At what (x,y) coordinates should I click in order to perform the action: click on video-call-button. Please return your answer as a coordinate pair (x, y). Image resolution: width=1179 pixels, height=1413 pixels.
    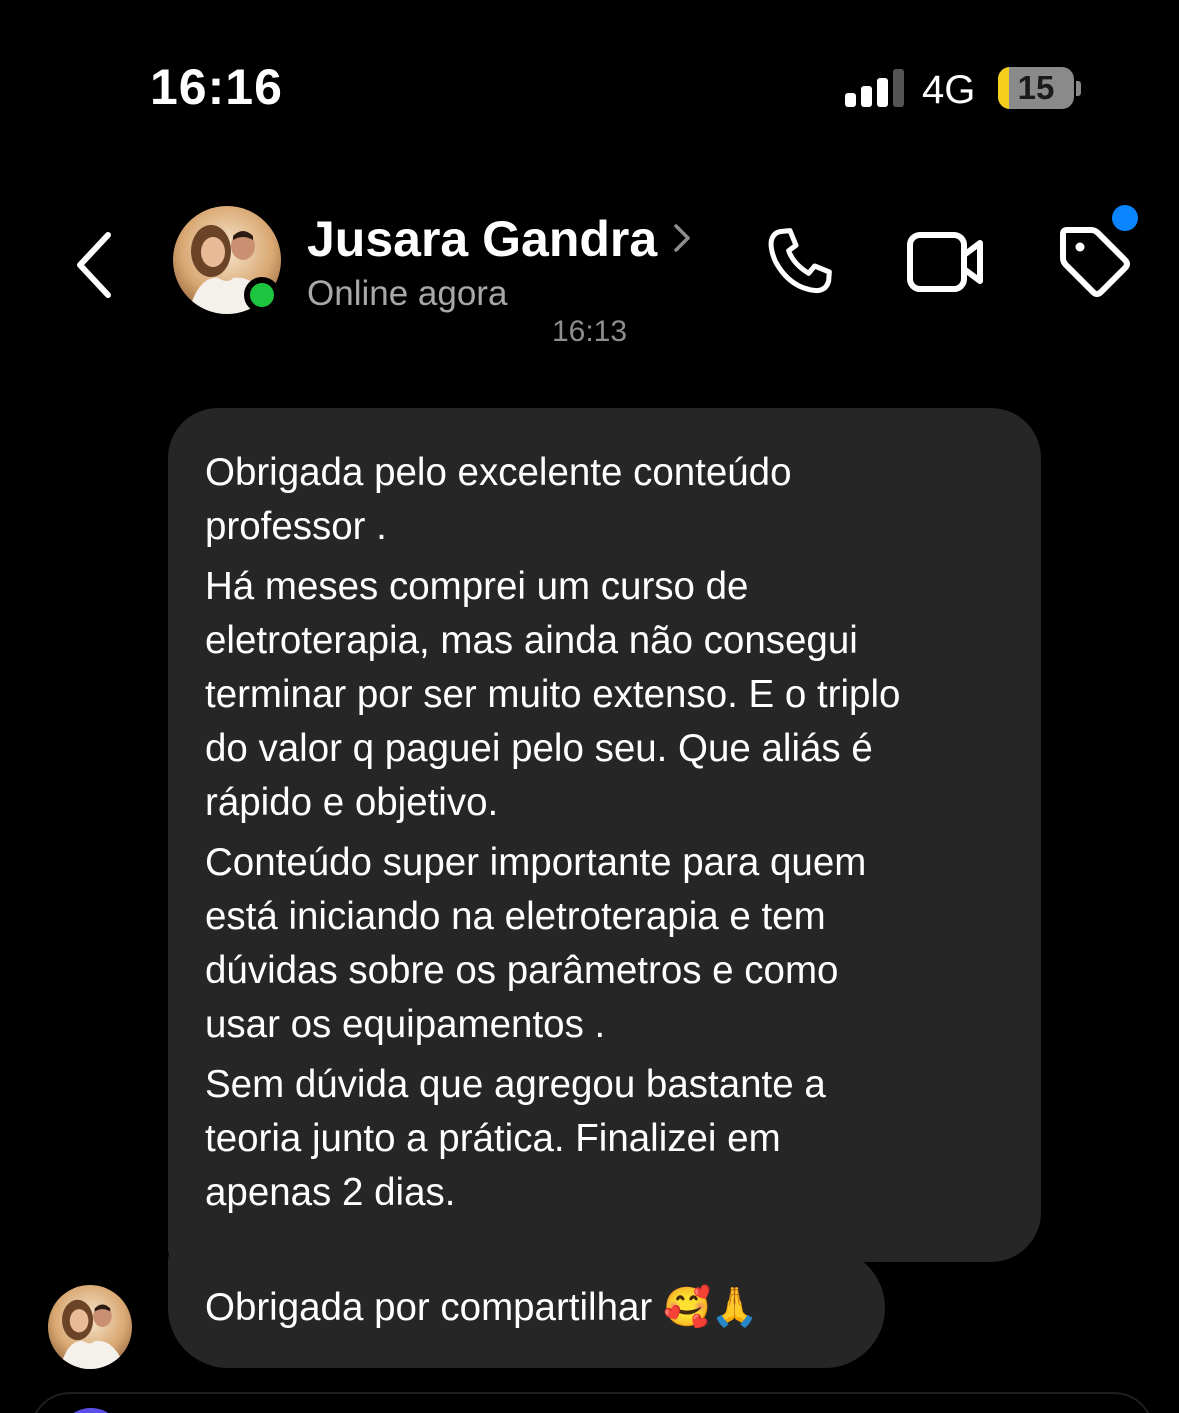
    Looking at the image, I should click on (946, 262).